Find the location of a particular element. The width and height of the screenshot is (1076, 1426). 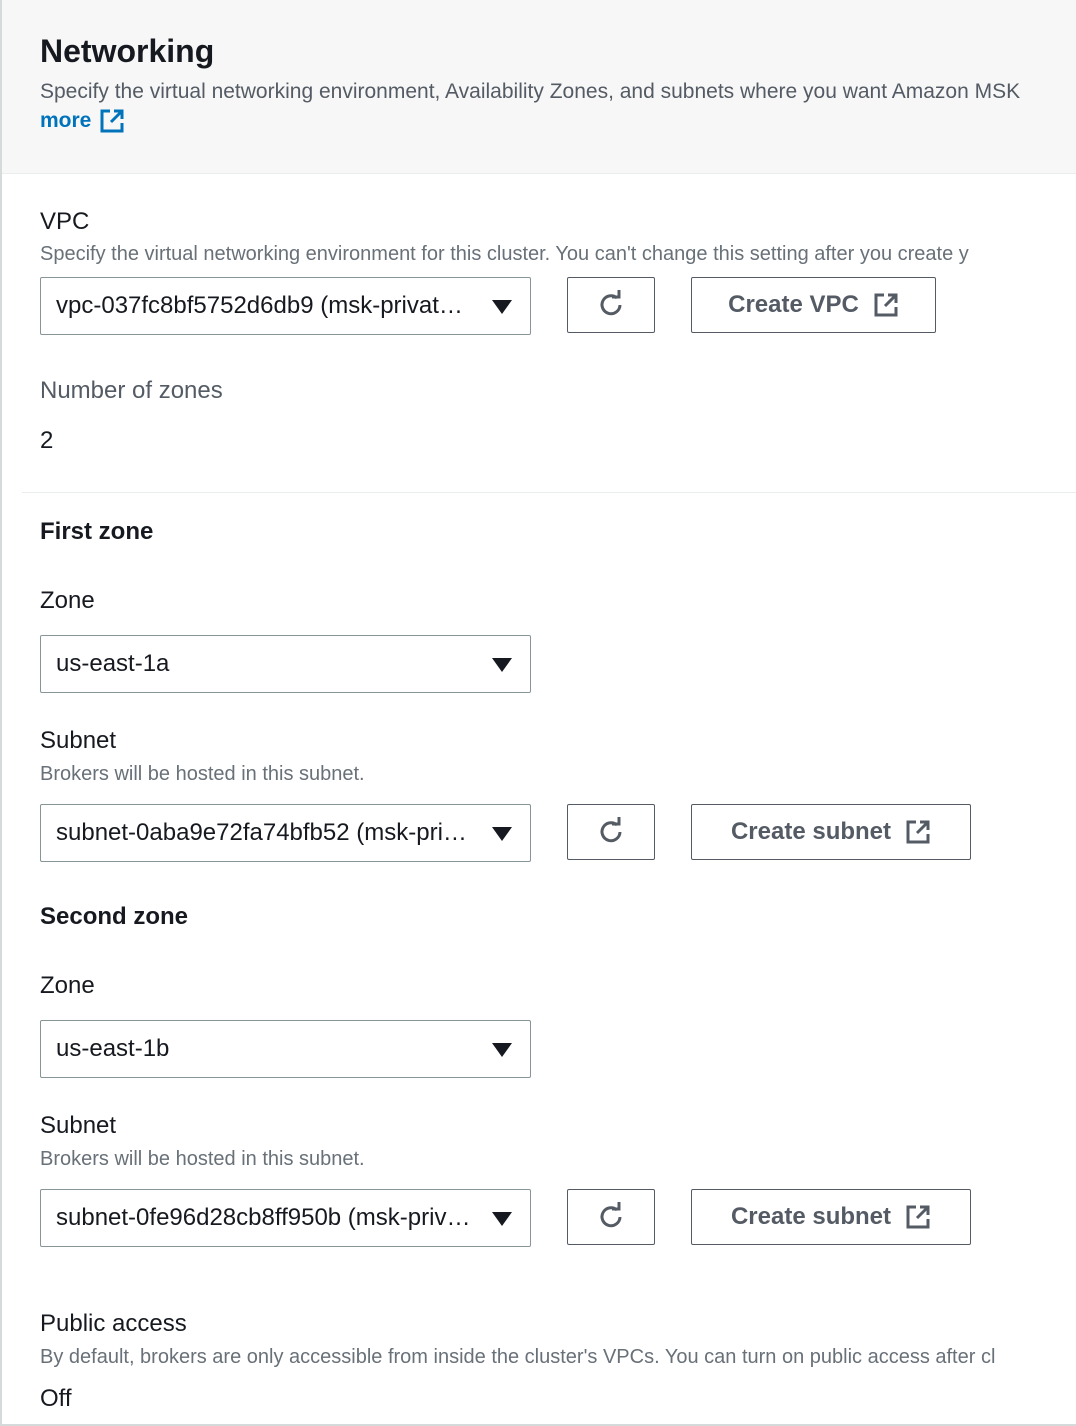

vpc-select: vpc-037fc8bf5752d6db9 (msk-private-vpc) is located at coordinates (285, 306).